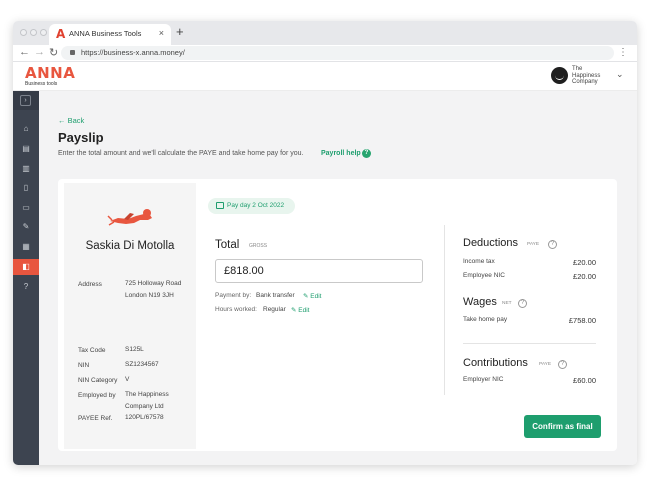 The width and height of the screenshot is (650, 488). Describe the element at coordinates (562, 426) in the screenshot. I see `confirm-as-final-button: Confirm as final` at that location.